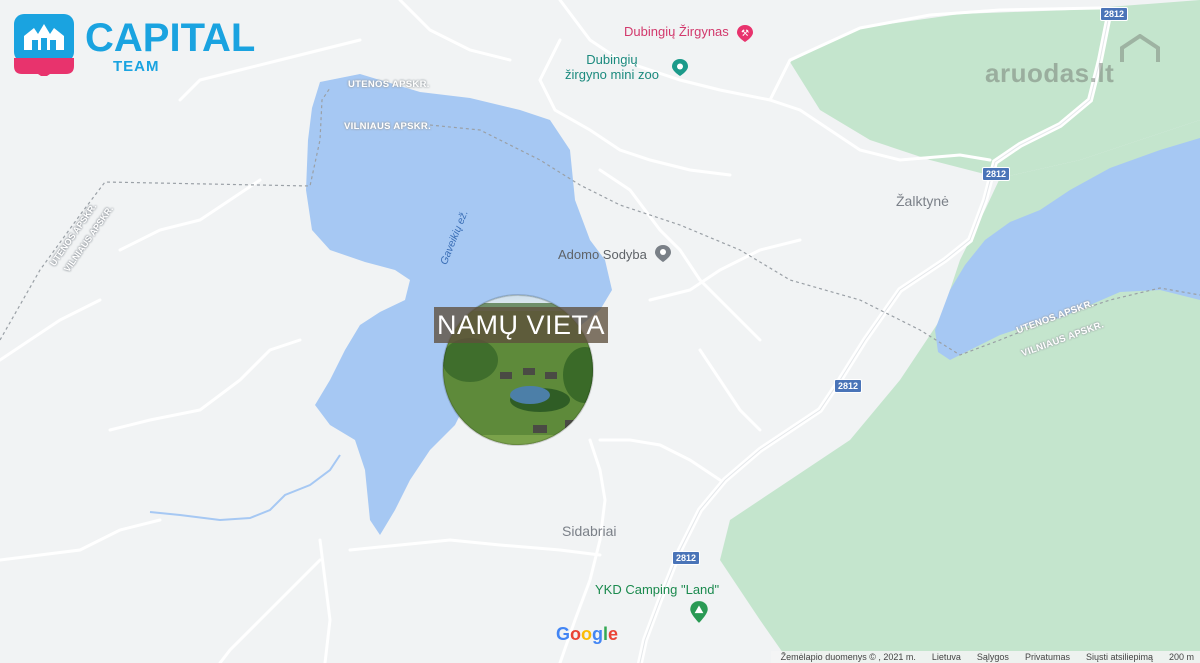  Describe the element at coordinates (170, 38) in the screenshot. I see `logo-brand-text: CAPITAL` at that location.